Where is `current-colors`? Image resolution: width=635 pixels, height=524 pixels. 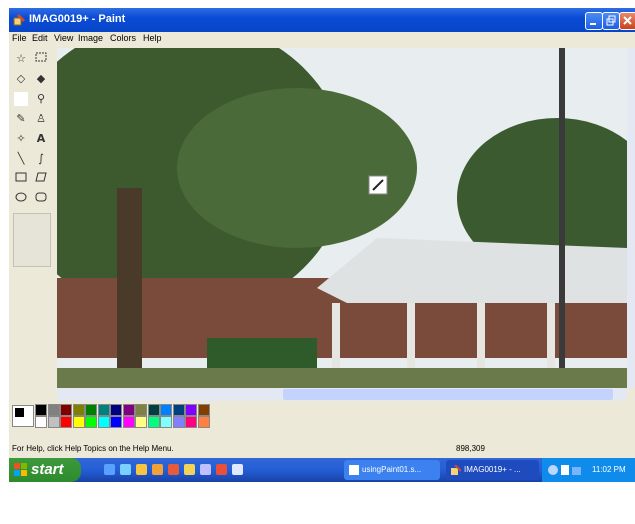 current-colors is located at coordinates (23, 416).